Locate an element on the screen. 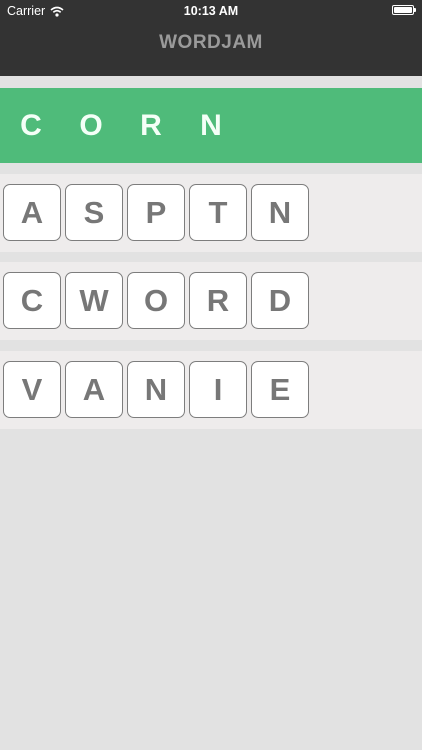 The width and height of the screenshot is (422, 750). app-title: WORDJAM is located at coordinates (211, 42).